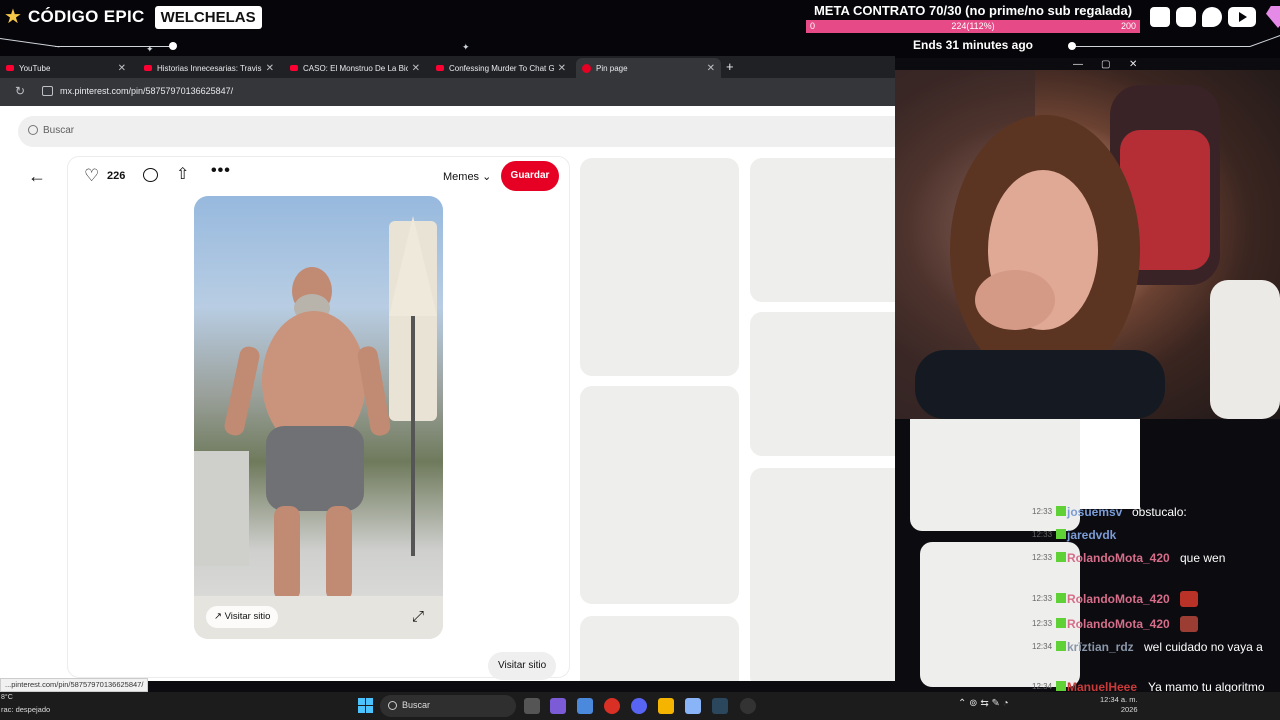  Describe the element at coordinates (133, 17) in the screenshot. I see `brand: ★ CÓDIGO EPIC WELCHELAS` at that location.